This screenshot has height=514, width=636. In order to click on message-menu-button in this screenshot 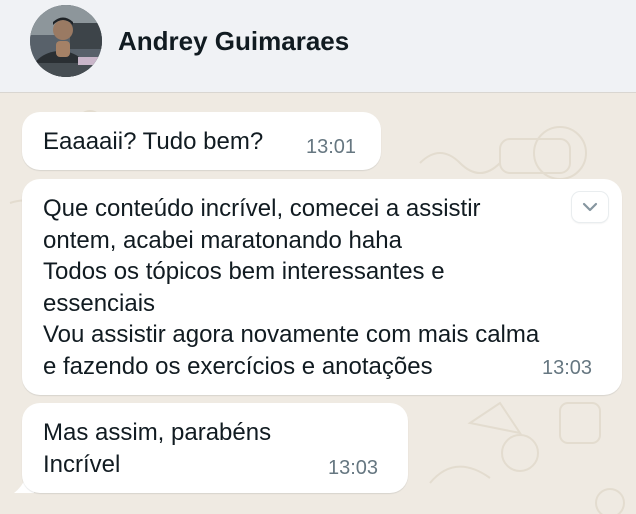, I will do `click(590, 207)`.